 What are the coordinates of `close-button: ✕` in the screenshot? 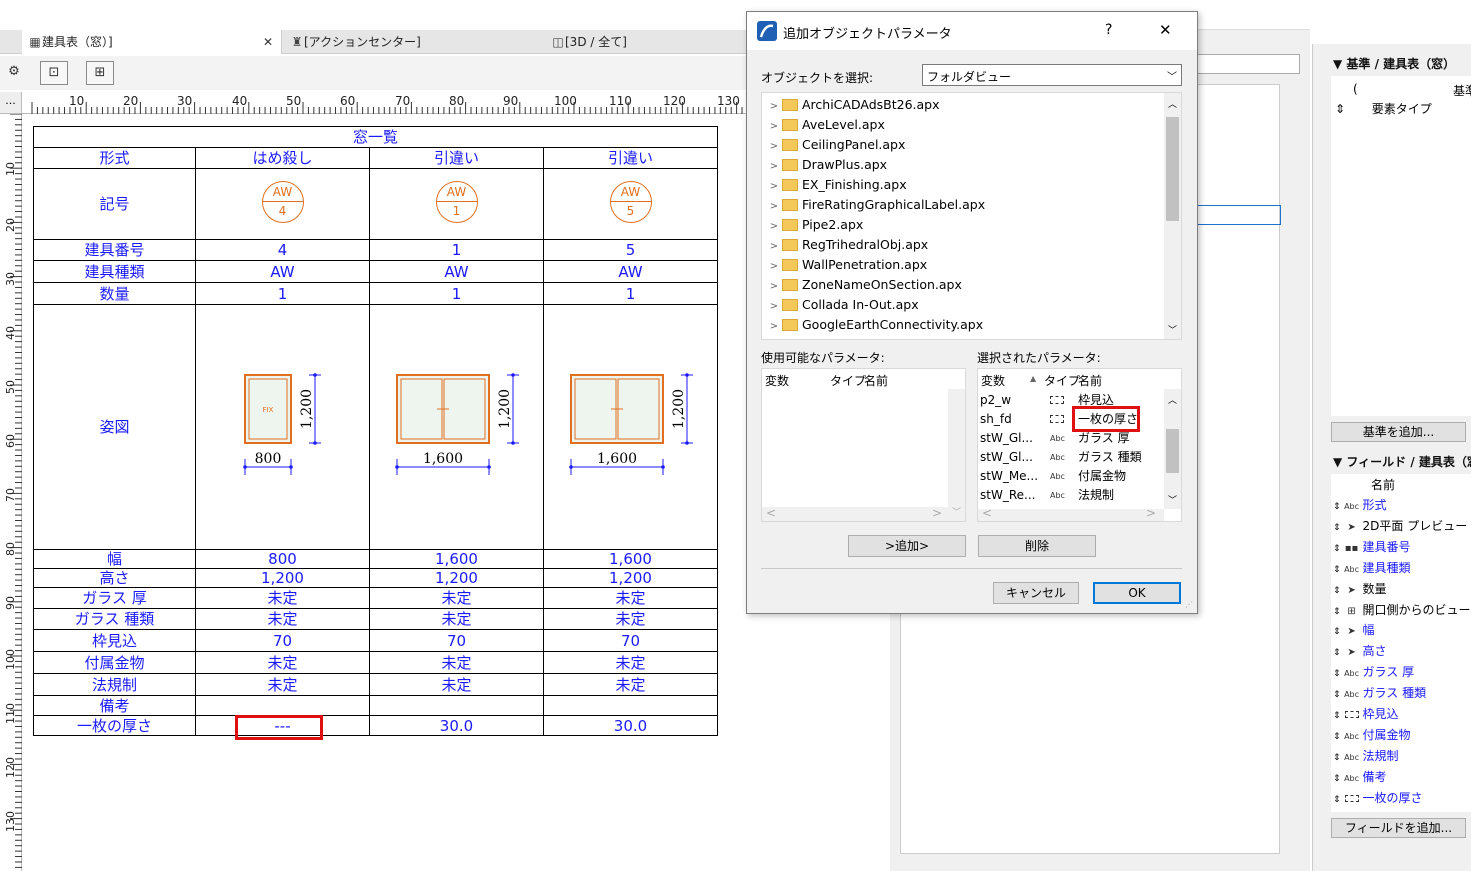 It's located at (1165, 30).